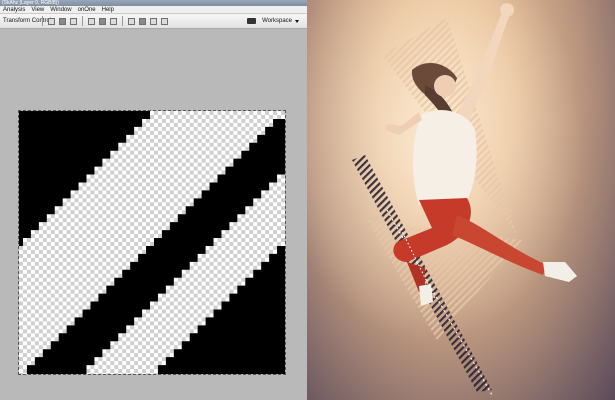 The height and width of the screenshot is (400, 615). Describe the element at coordinates (62, 21) in the screenshot. I see `align-middle-icon` at that location.